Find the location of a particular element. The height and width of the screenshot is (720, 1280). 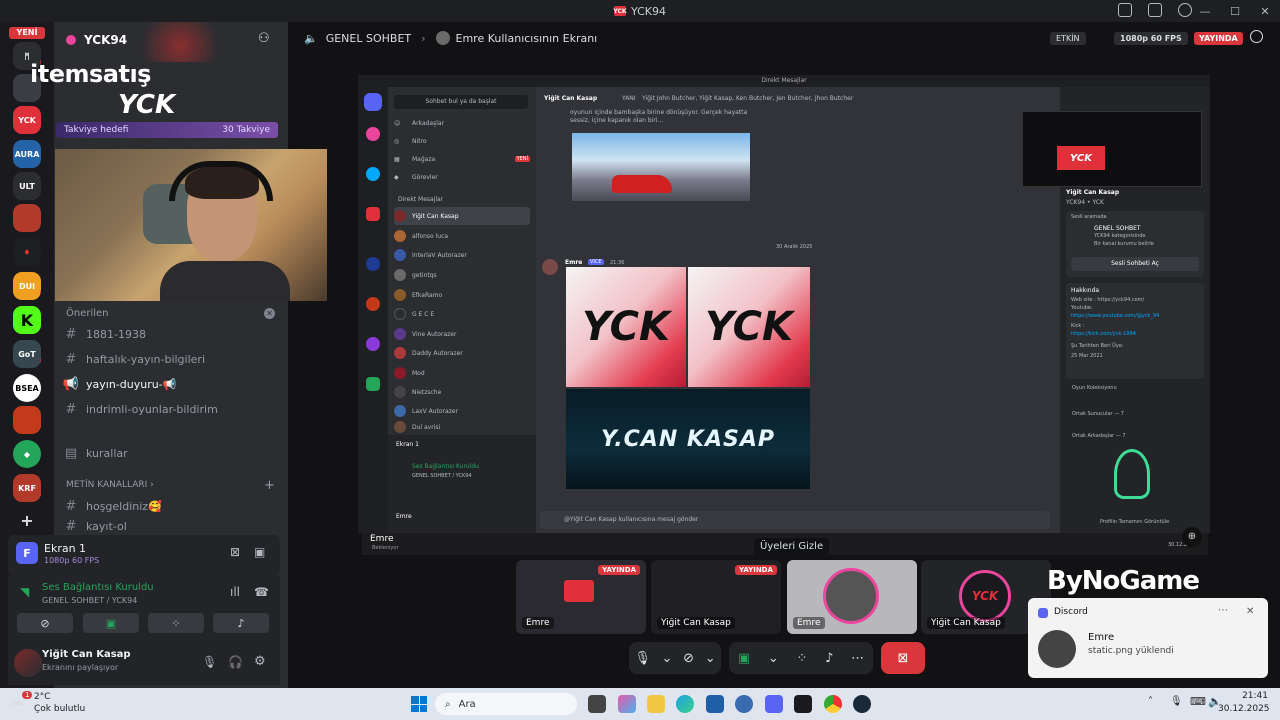

inner-dm-item: Nietzsche is located at coordinates (462, 392).